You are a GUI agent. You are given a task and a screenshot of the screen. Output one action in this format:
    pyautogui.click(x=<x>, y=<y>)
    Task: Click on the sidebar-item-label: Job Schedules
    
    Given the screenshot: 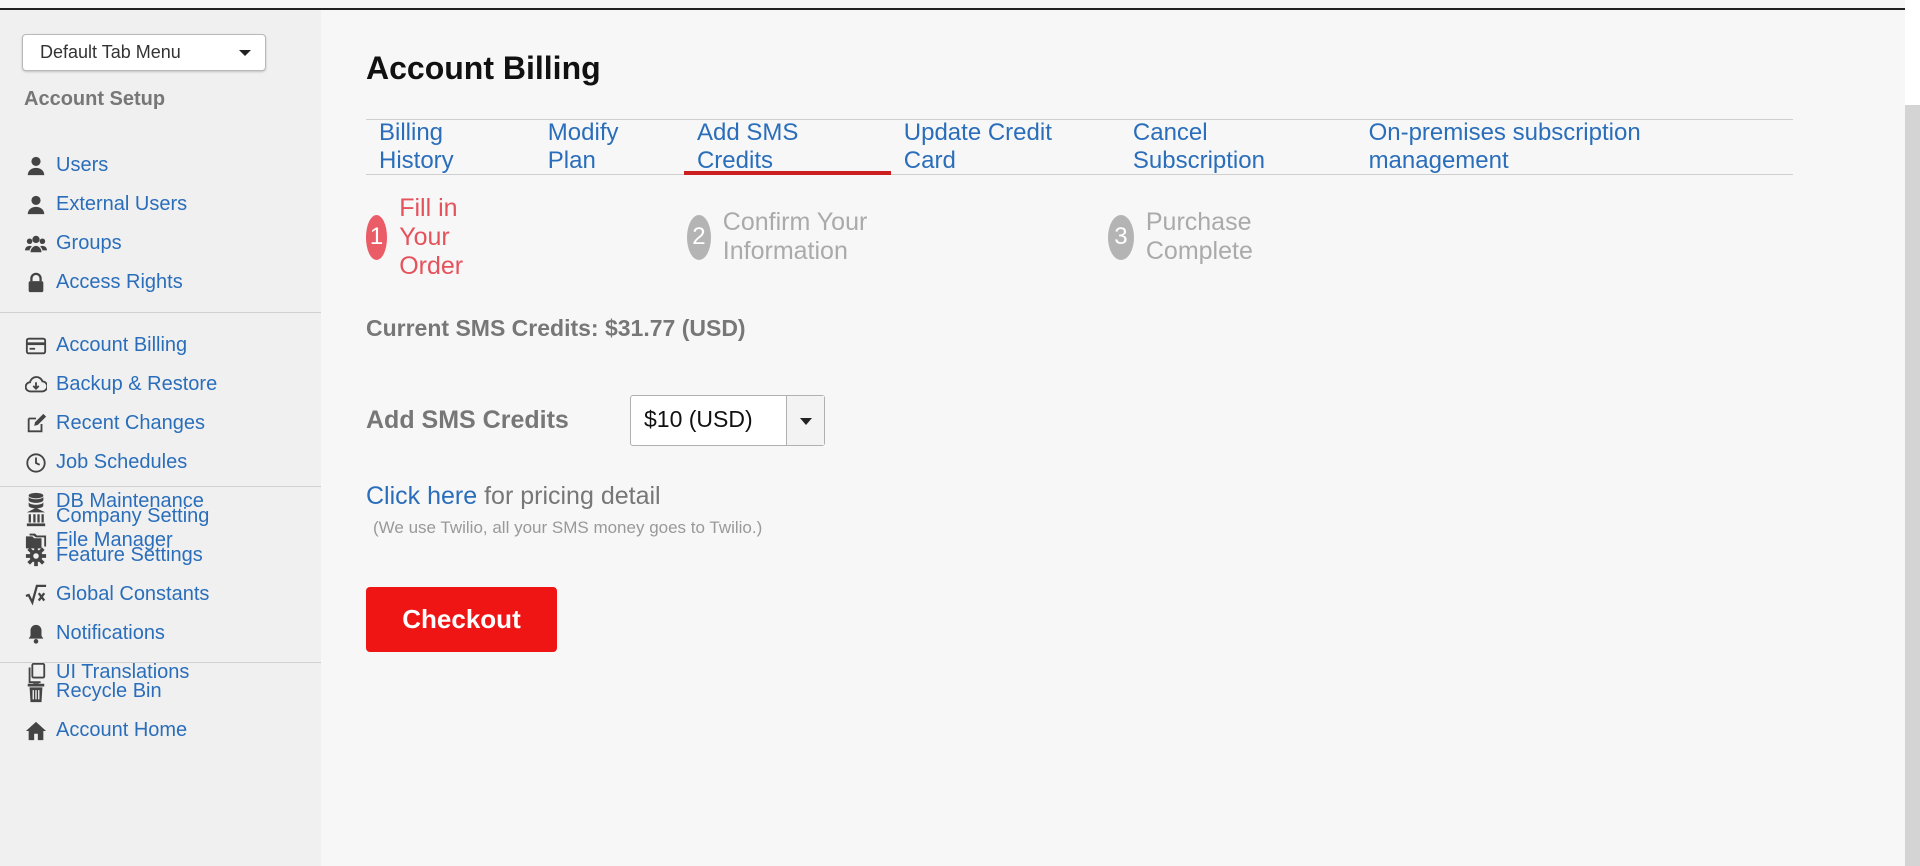 What is the action you would take?
    pyautogui.click(x=122, y=462)
    